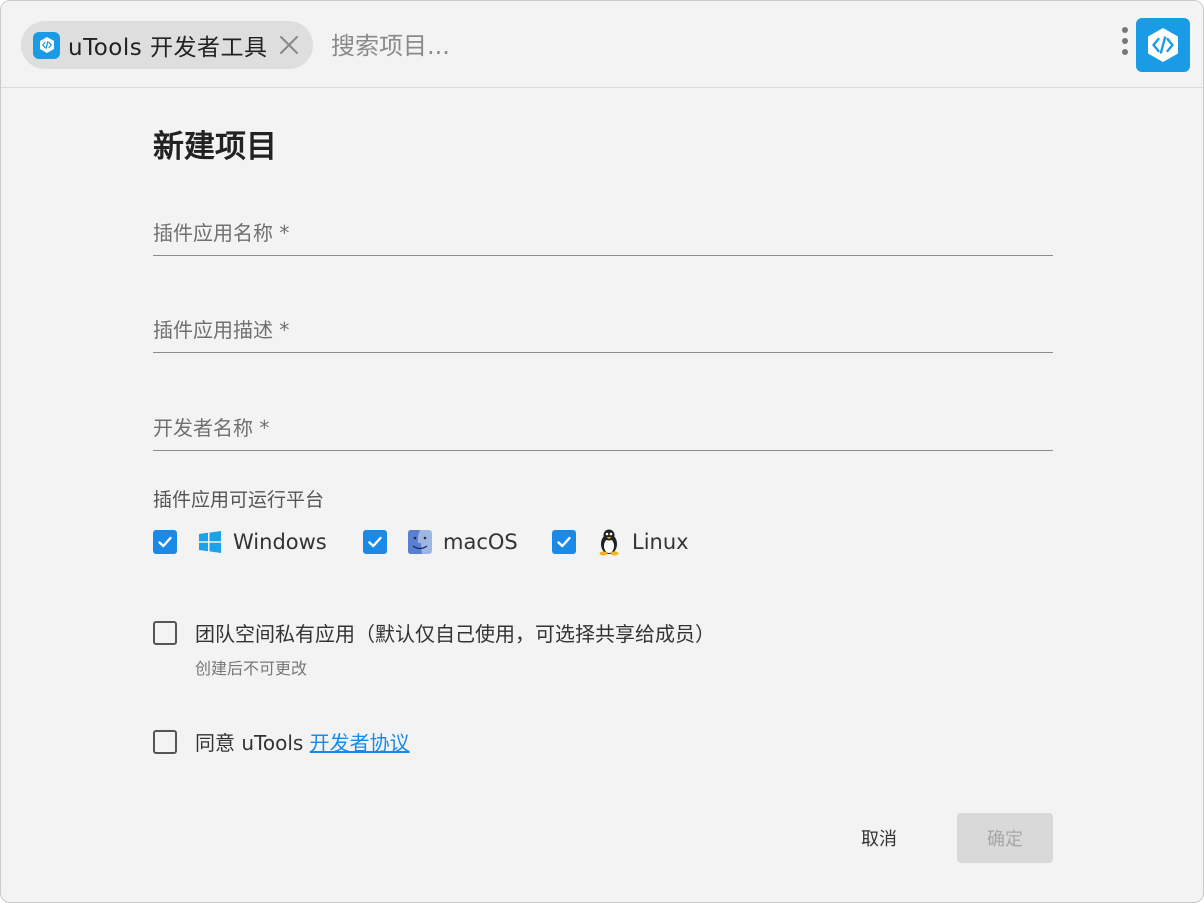 Image resolution: width=1204 pixels, height=903 pixels. What do you see at coordinates (660, 542) in the screenshot?
I see `linux-label: Linux` at bounding box center [660, 542].